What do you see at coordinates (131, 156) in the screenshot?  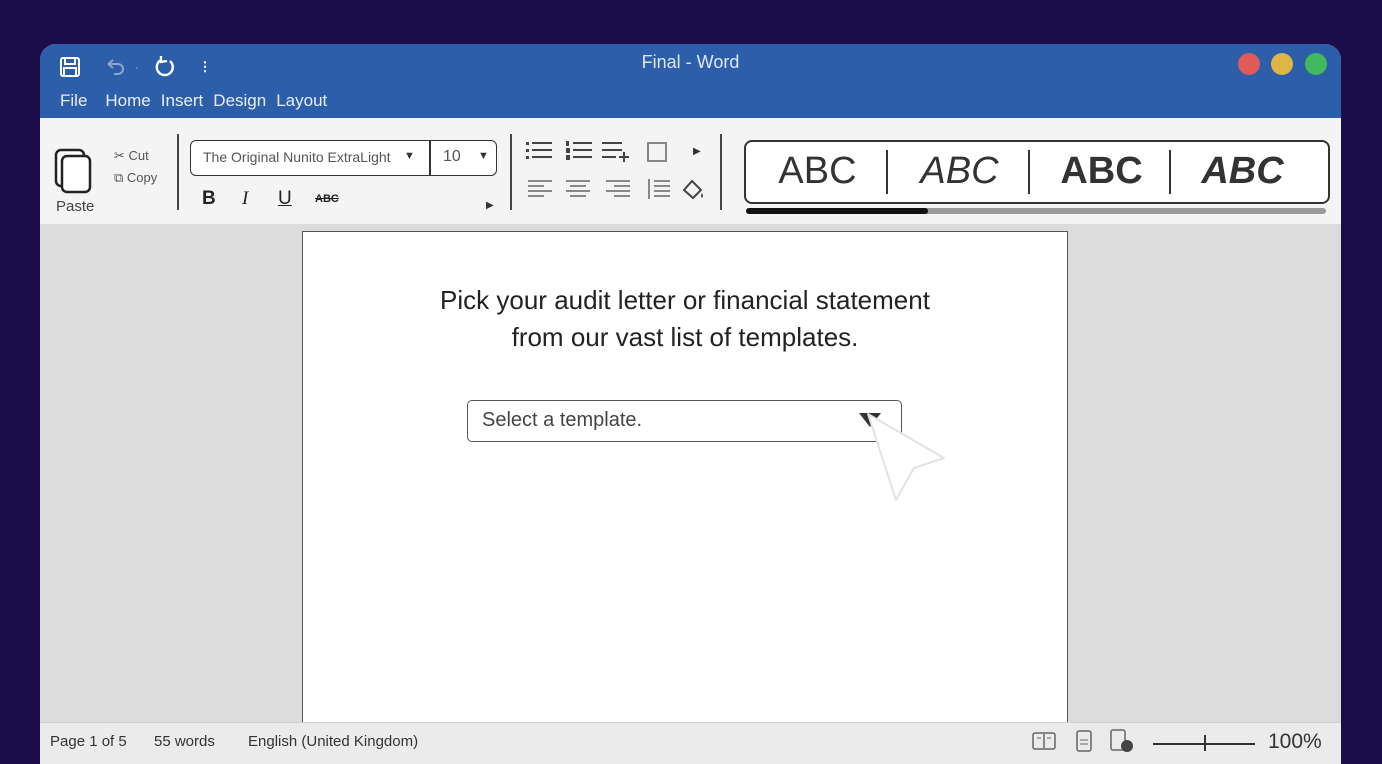 I see `cut-button: ✂ Cut` at bounding box center [131, 156].